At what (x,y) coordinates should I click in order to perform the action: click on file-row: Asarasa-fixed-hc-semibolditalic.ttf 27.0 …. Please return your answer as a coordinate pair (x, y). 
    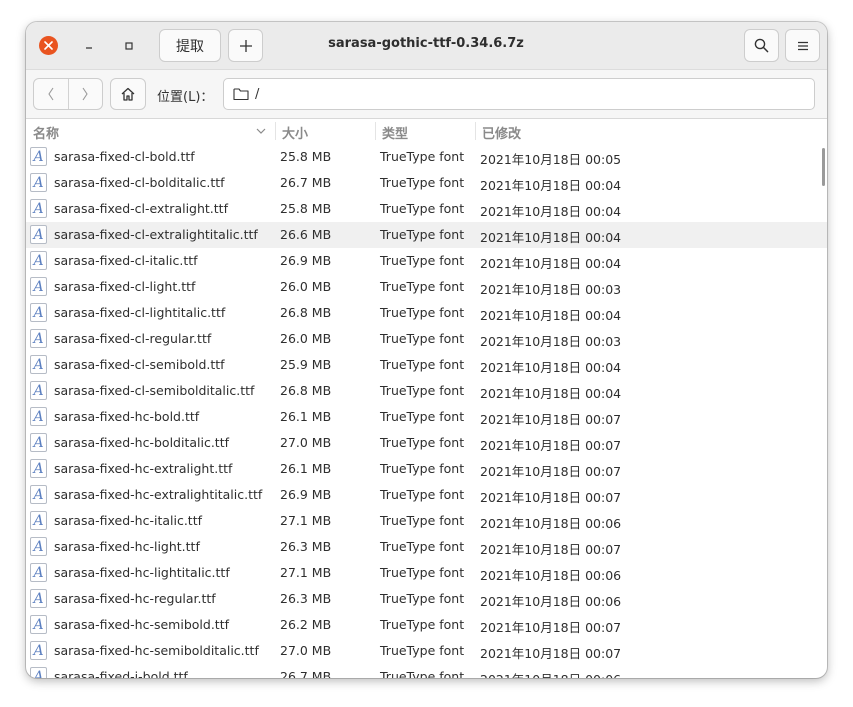
    Looking at the image, I should click on (426, 651).